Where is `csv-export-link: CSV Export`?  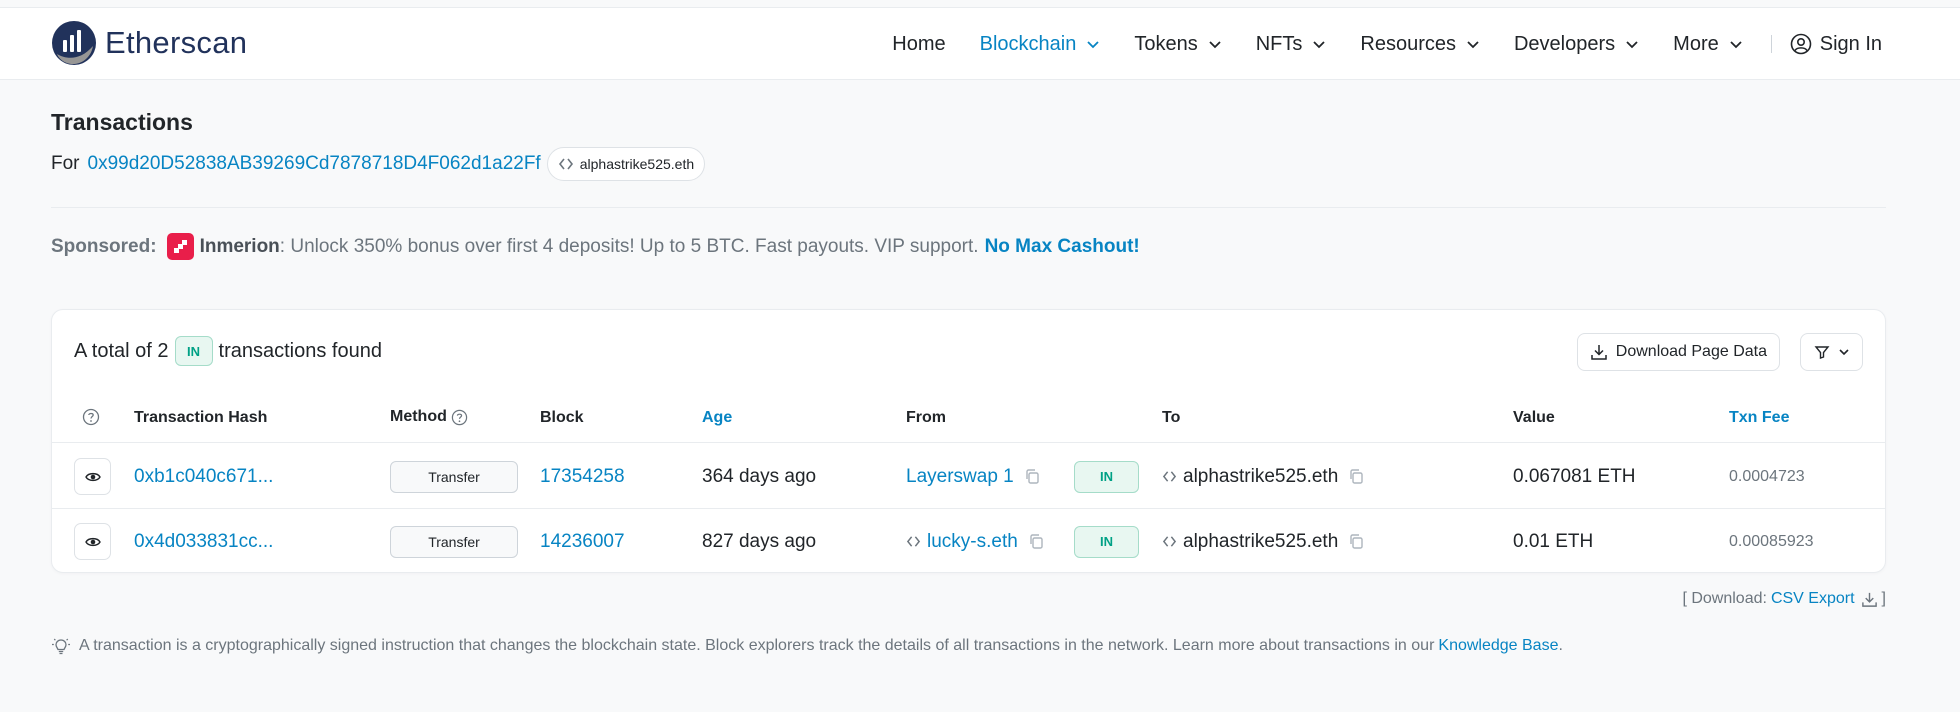
csv-export-link: CSV Export is located at coordinates (1813, 599).